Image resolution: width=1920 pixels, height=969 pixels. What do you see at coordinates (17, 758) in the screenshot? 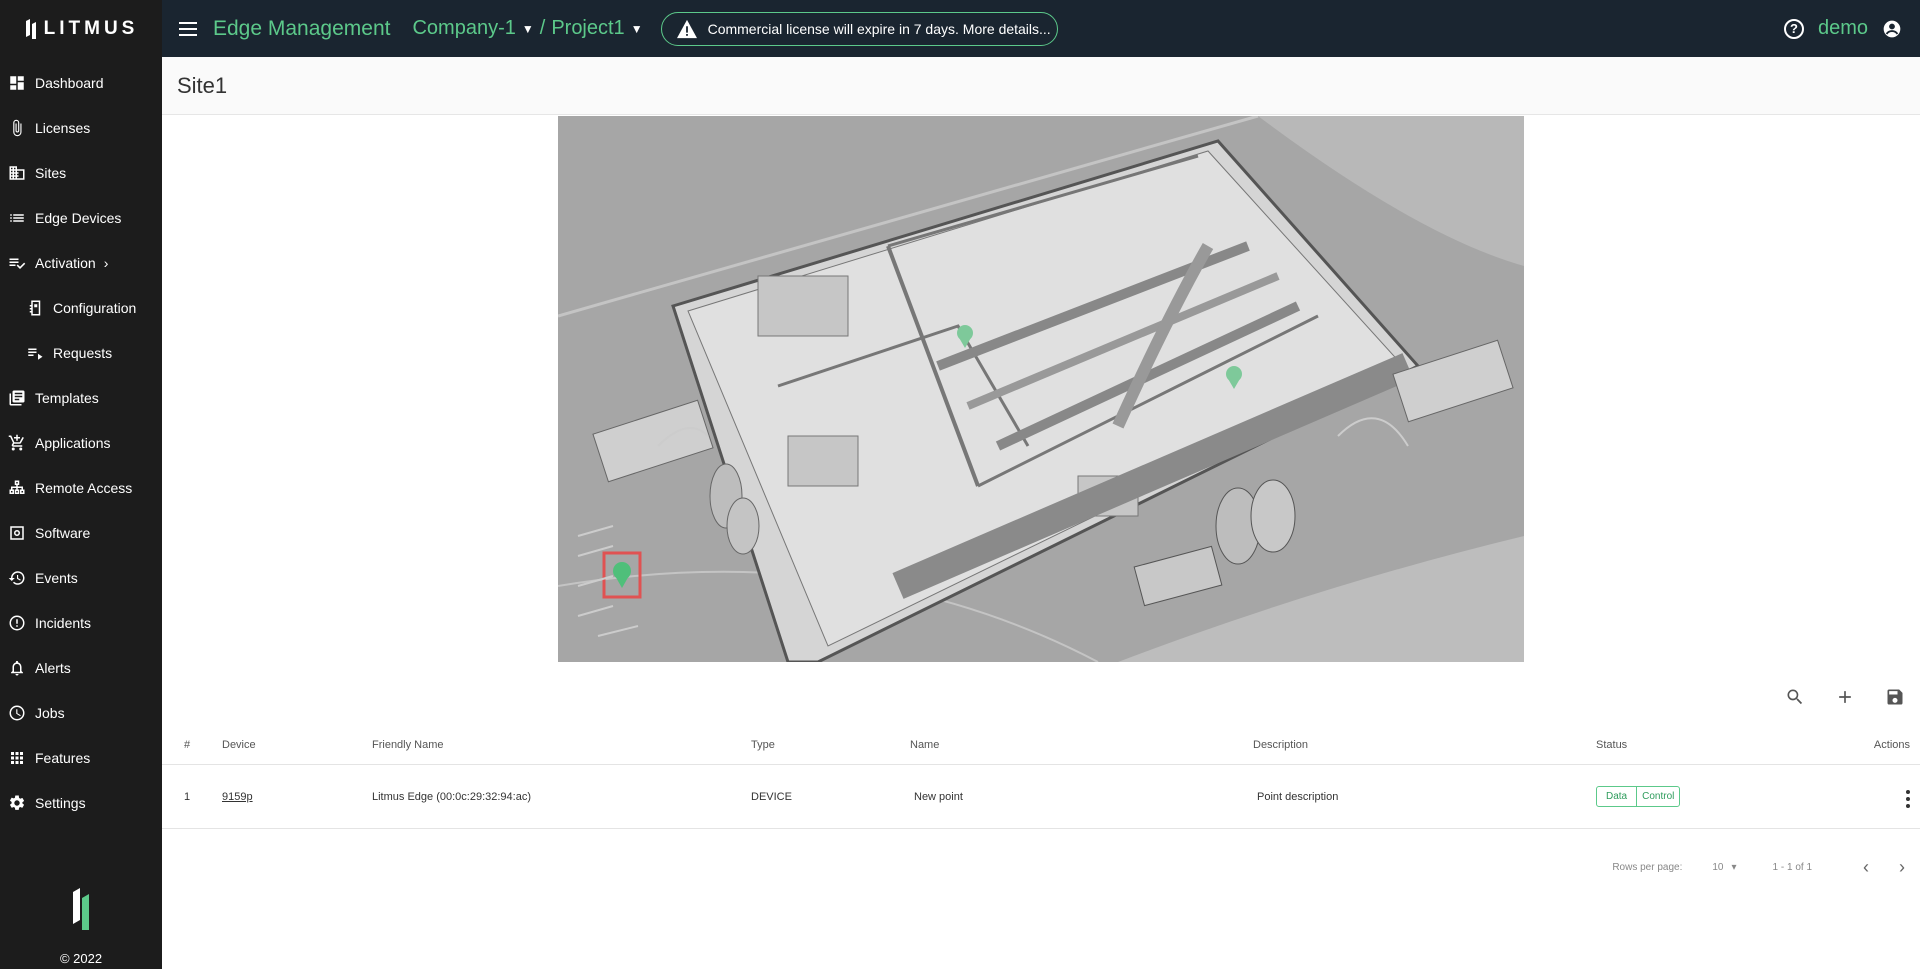
I see `apps-grid-icon` at bounding box center [17, 758].